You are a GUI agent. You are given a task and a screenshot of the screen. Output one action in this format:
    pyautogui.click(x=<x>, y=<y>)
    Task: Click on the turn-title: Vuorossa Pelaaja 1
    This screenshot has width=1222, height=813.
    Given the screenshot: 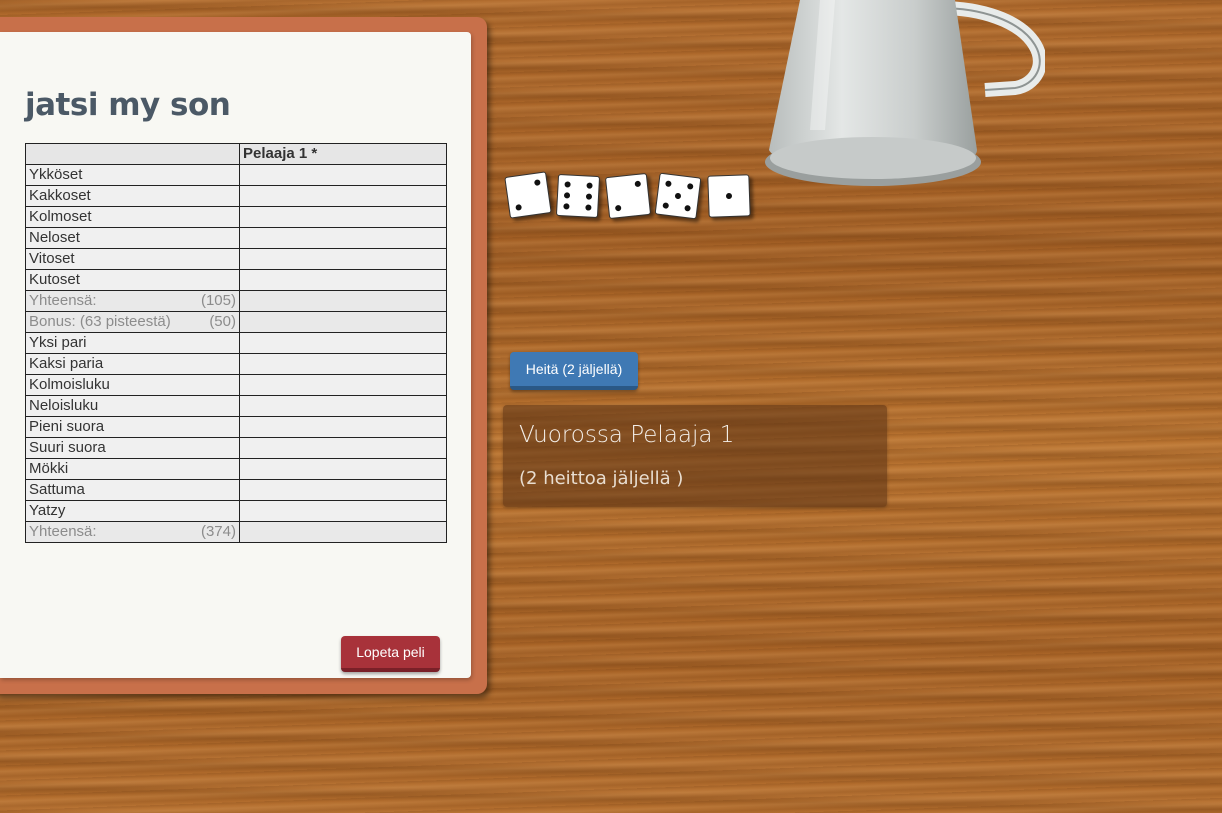 What is the action you would take?
    pyautogui.click(x=627, y=435)
    